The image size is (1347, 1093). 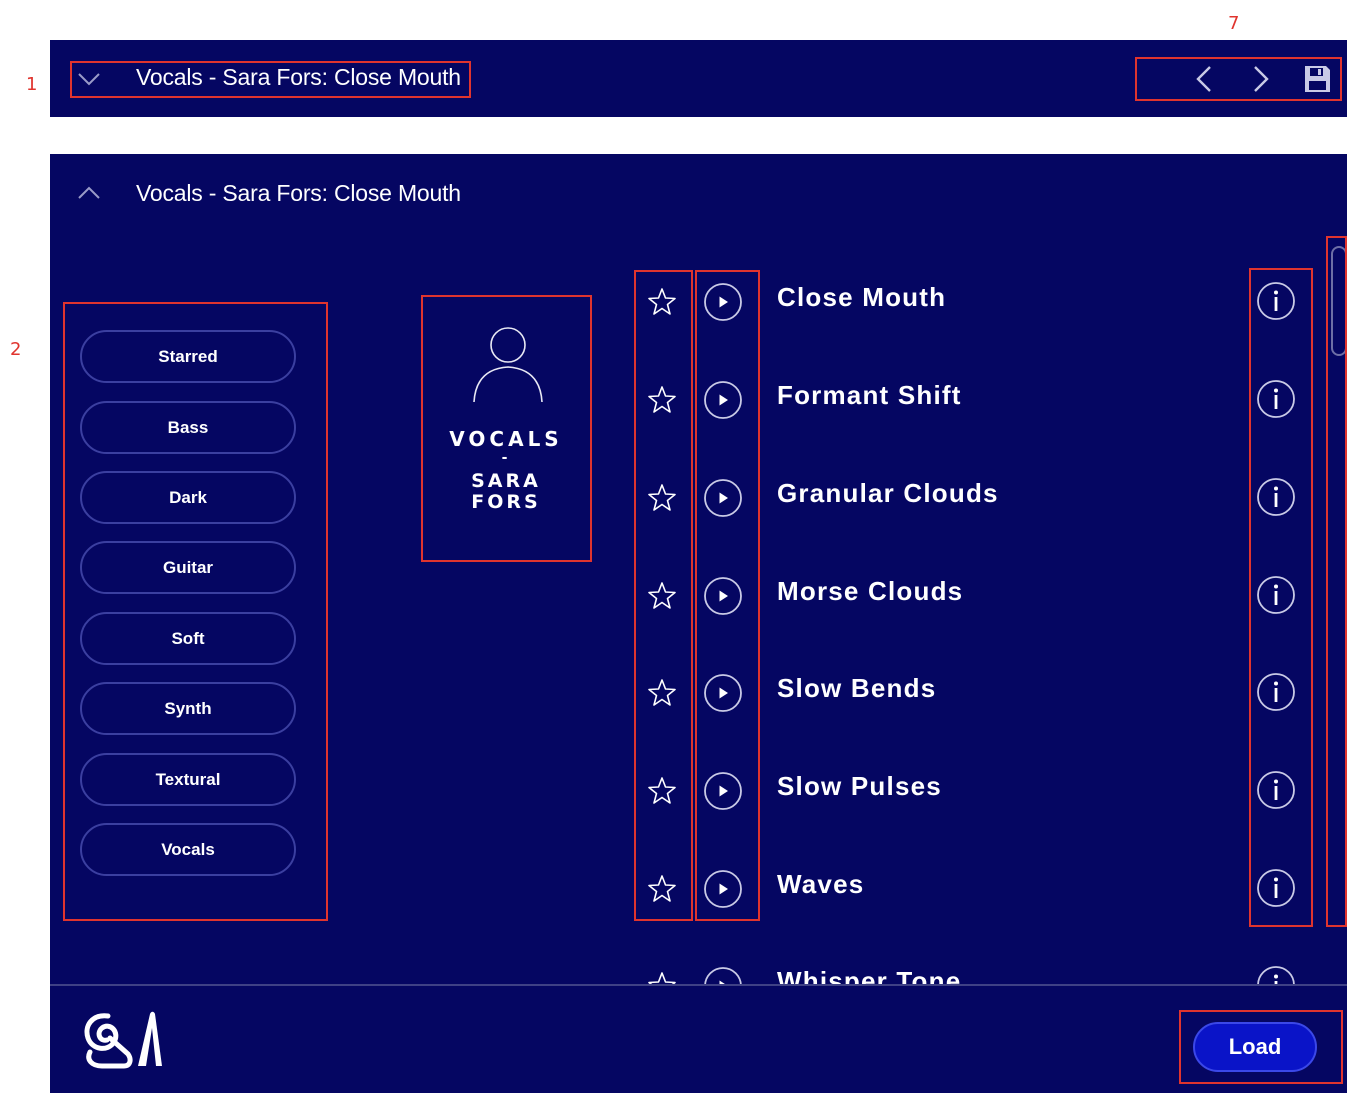 I want to click on chevron-up-icon, so click(x=89, y=193).